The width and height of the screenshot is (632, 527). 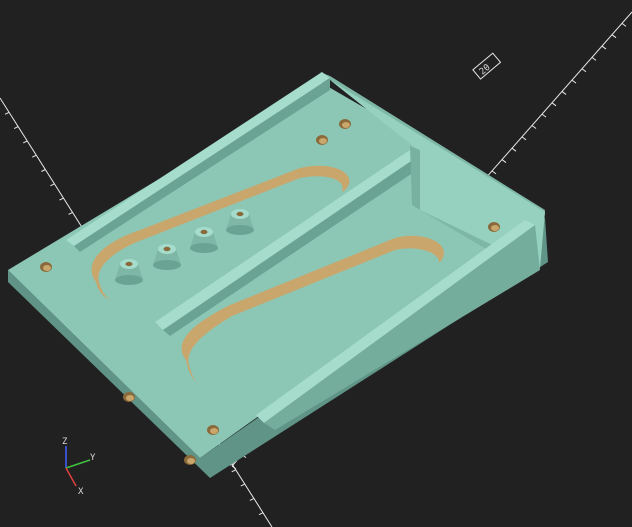 What do you see at coordinates (81, 492) in the screenshot?
I see `gizmo-x-label: X` at bounding box center [81, 492].